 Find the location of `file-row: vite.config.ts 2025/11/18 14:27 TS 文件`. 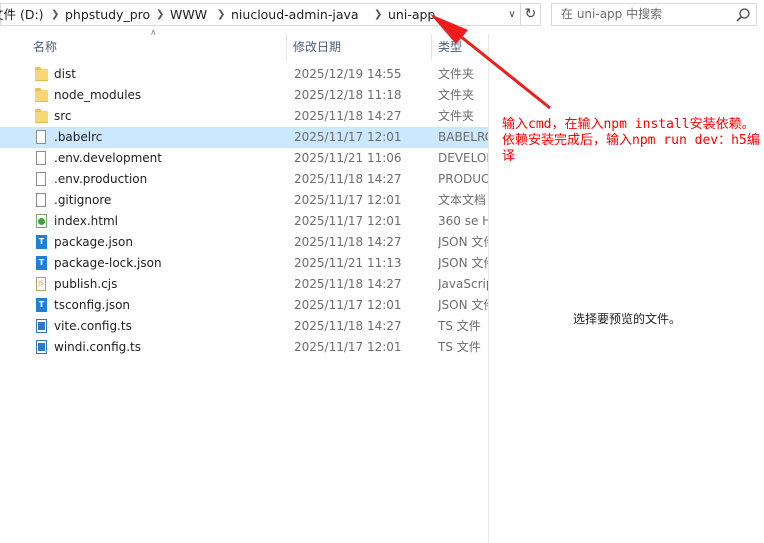

file-row: vite.config.ts 2025/11/18 14:27 TS 文件 is located at coordinates (244, 326).